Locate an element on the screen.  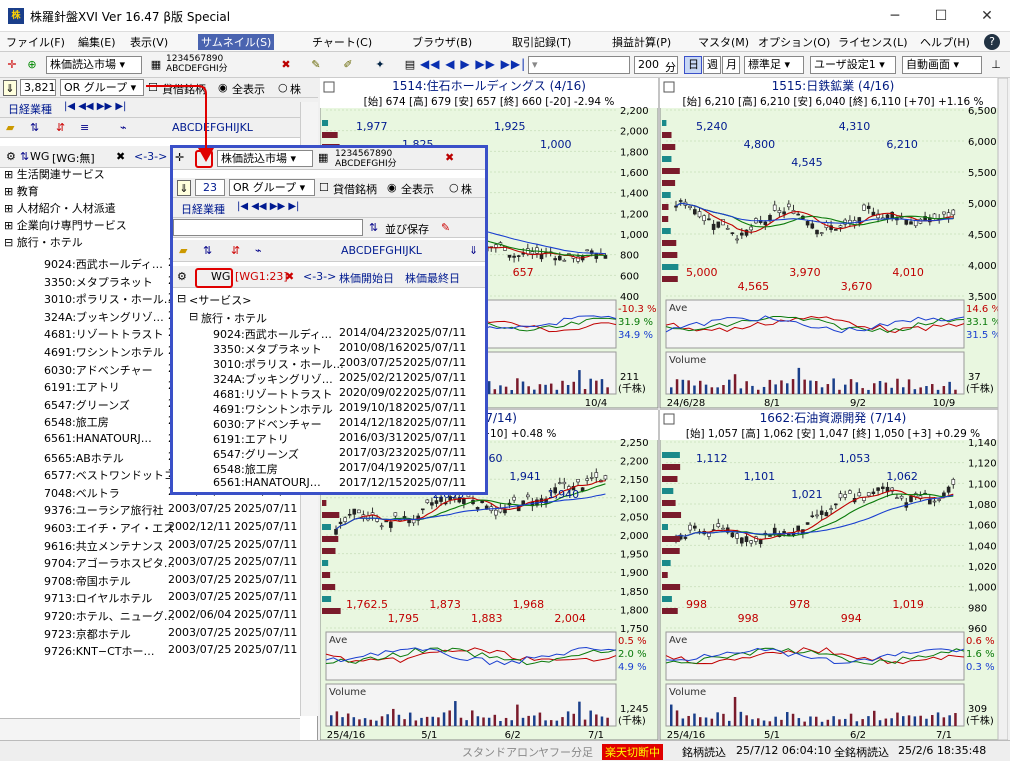
popup-delete-icon: ✖ is located at coordinates (449, 157).